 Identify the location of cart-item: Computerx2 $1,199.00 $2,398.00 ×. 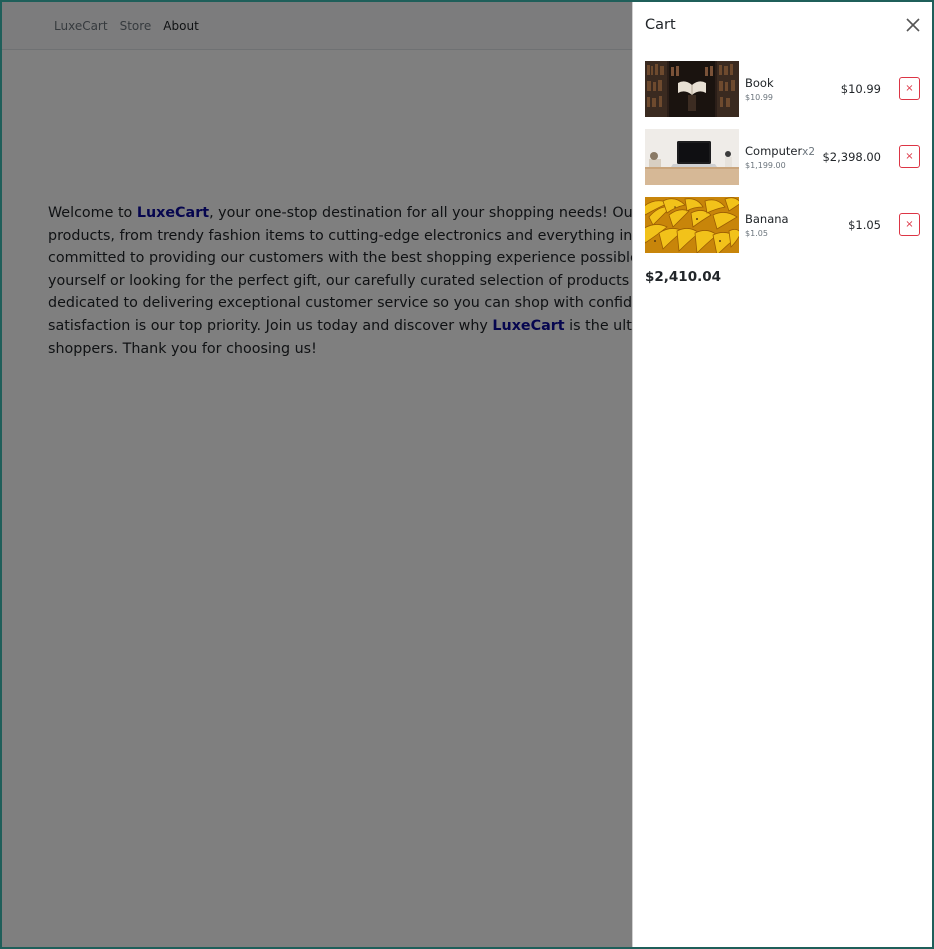
(783, 157).